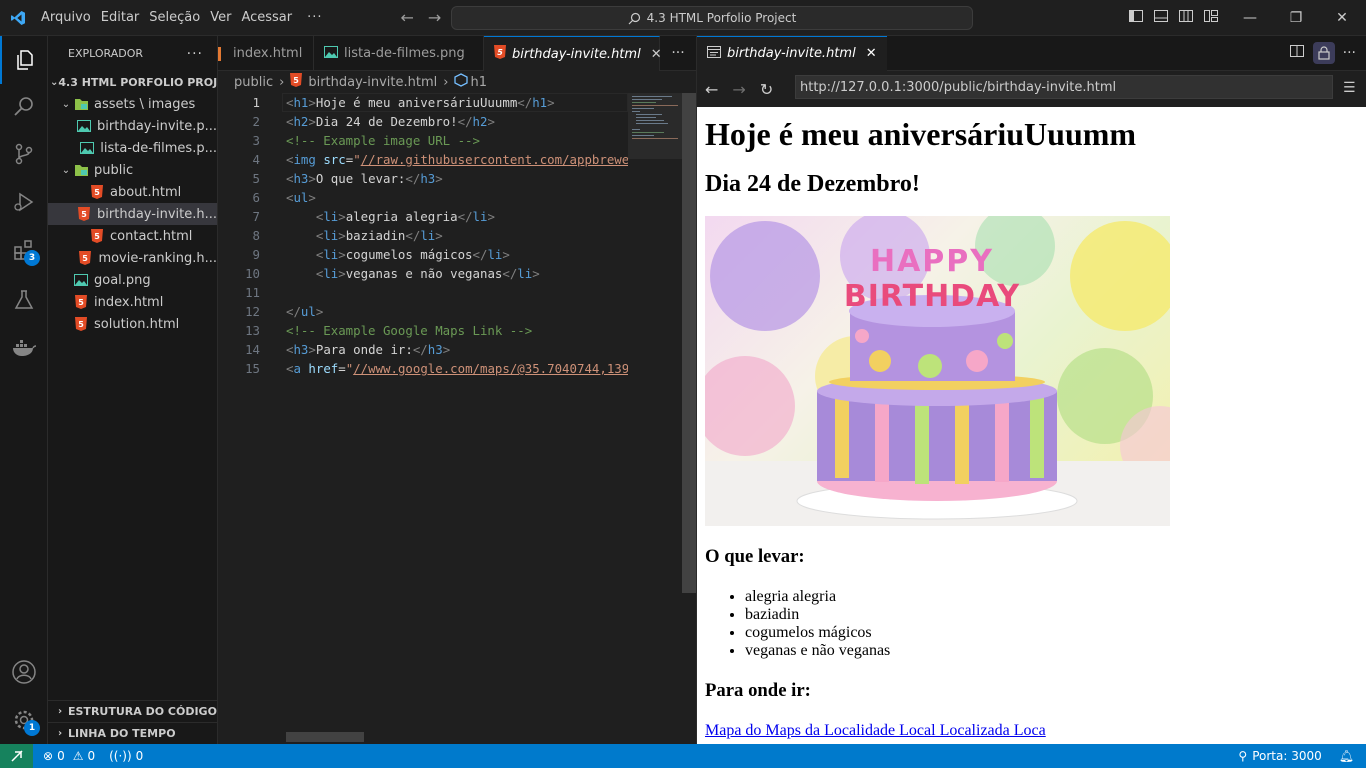 Image resolution: width=1366 pixels, height=768 pixels. Describe the element at coordinates (195, 54) in the screenshot. I see `explorer-more-icon: ···` at that location.